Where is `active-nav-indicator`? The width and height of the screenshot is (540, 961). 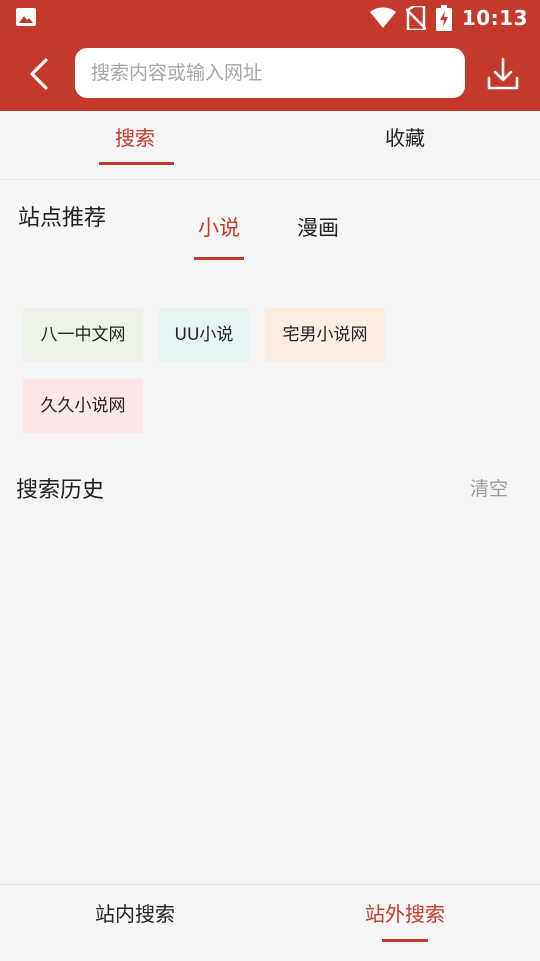 active-nav-indicator is located at coordinates (405, 940).